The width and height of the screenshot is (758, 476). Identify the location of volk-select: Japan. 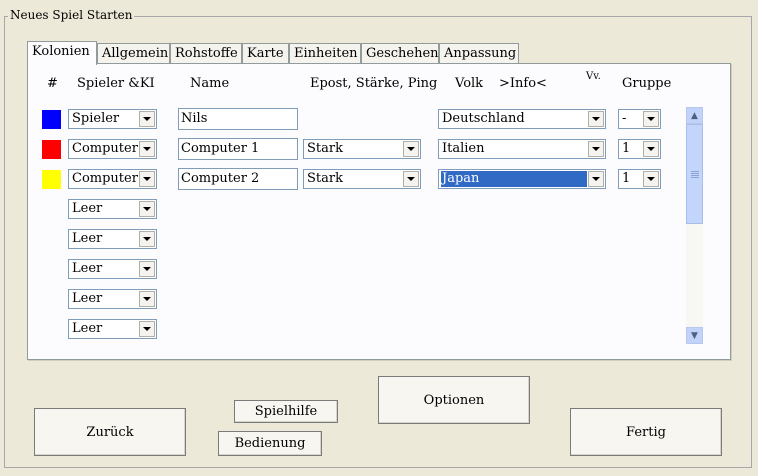
(522, 179).